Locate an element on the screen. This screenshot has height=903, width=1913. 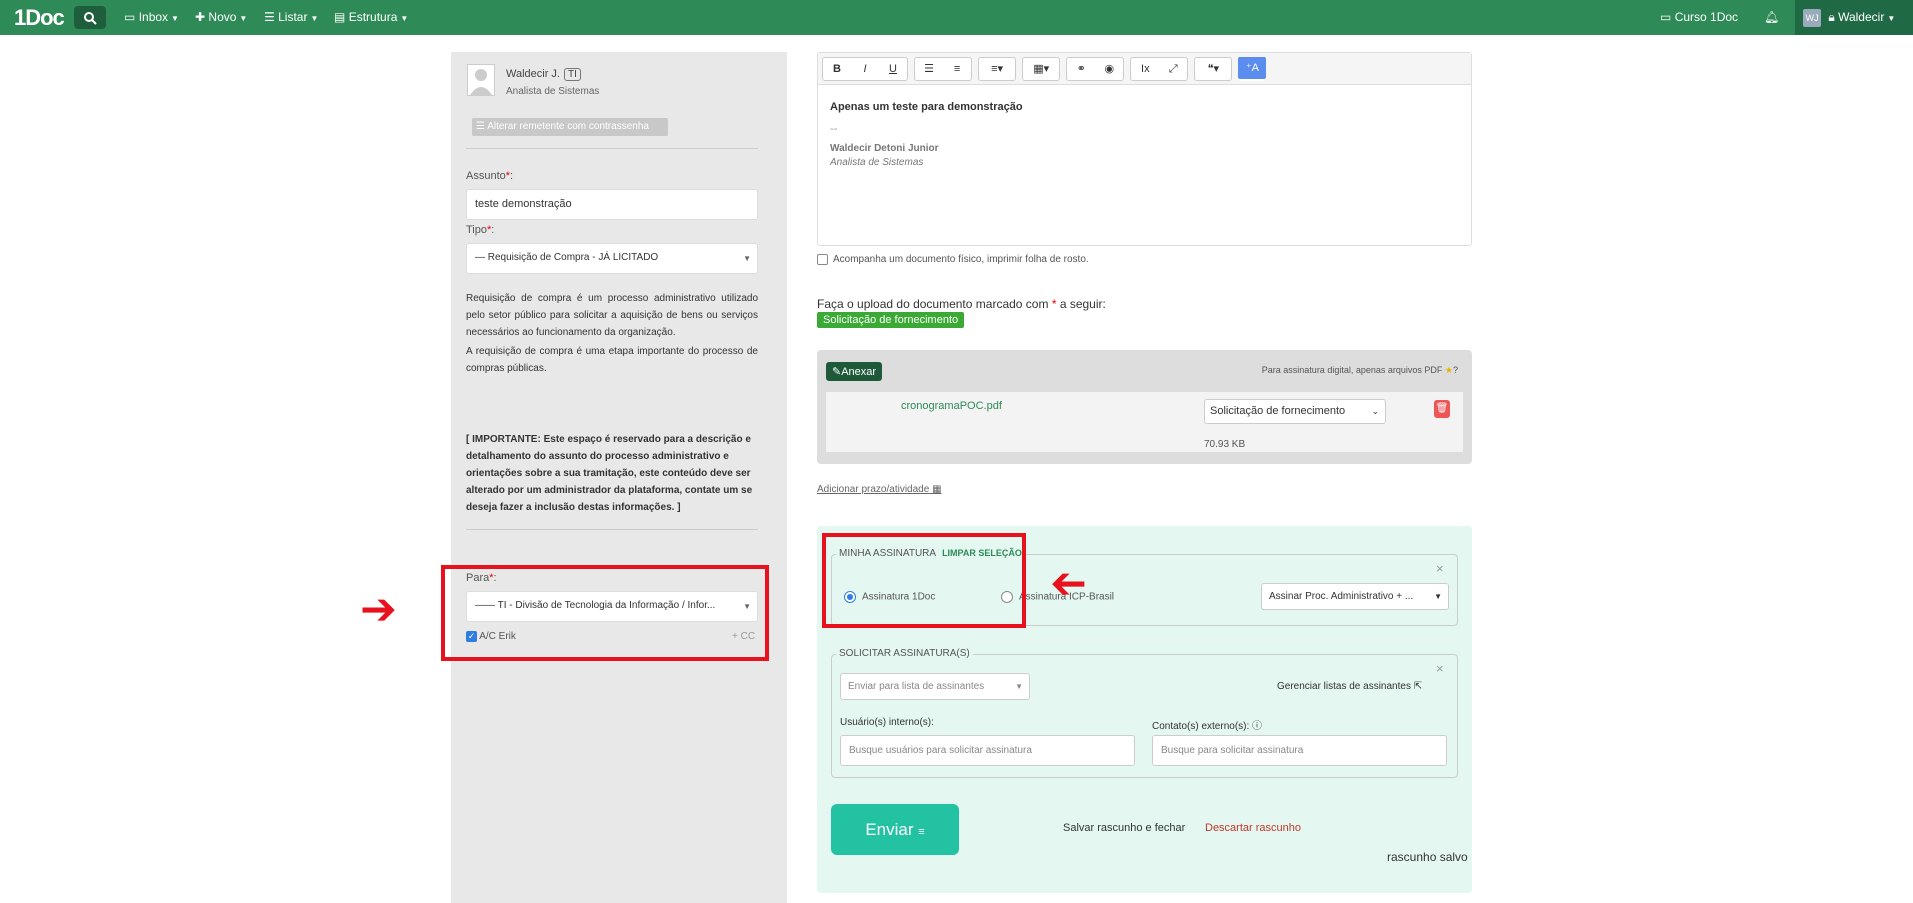
attach-button: ✎Anexar is located at coordinates (854, 371).